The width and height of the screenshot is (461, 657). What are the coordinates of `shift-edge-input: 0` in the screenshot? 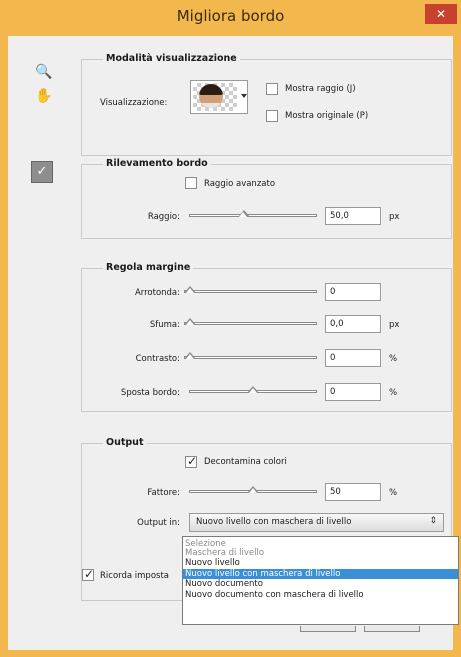 It's located at (353, 392).